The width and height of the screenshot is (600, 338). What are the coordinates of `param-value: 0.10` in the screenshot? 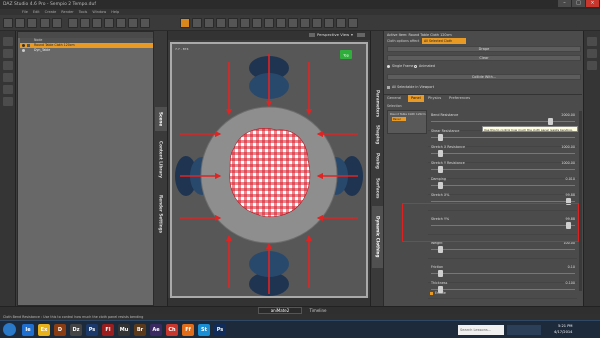 It's located at (571, 267).